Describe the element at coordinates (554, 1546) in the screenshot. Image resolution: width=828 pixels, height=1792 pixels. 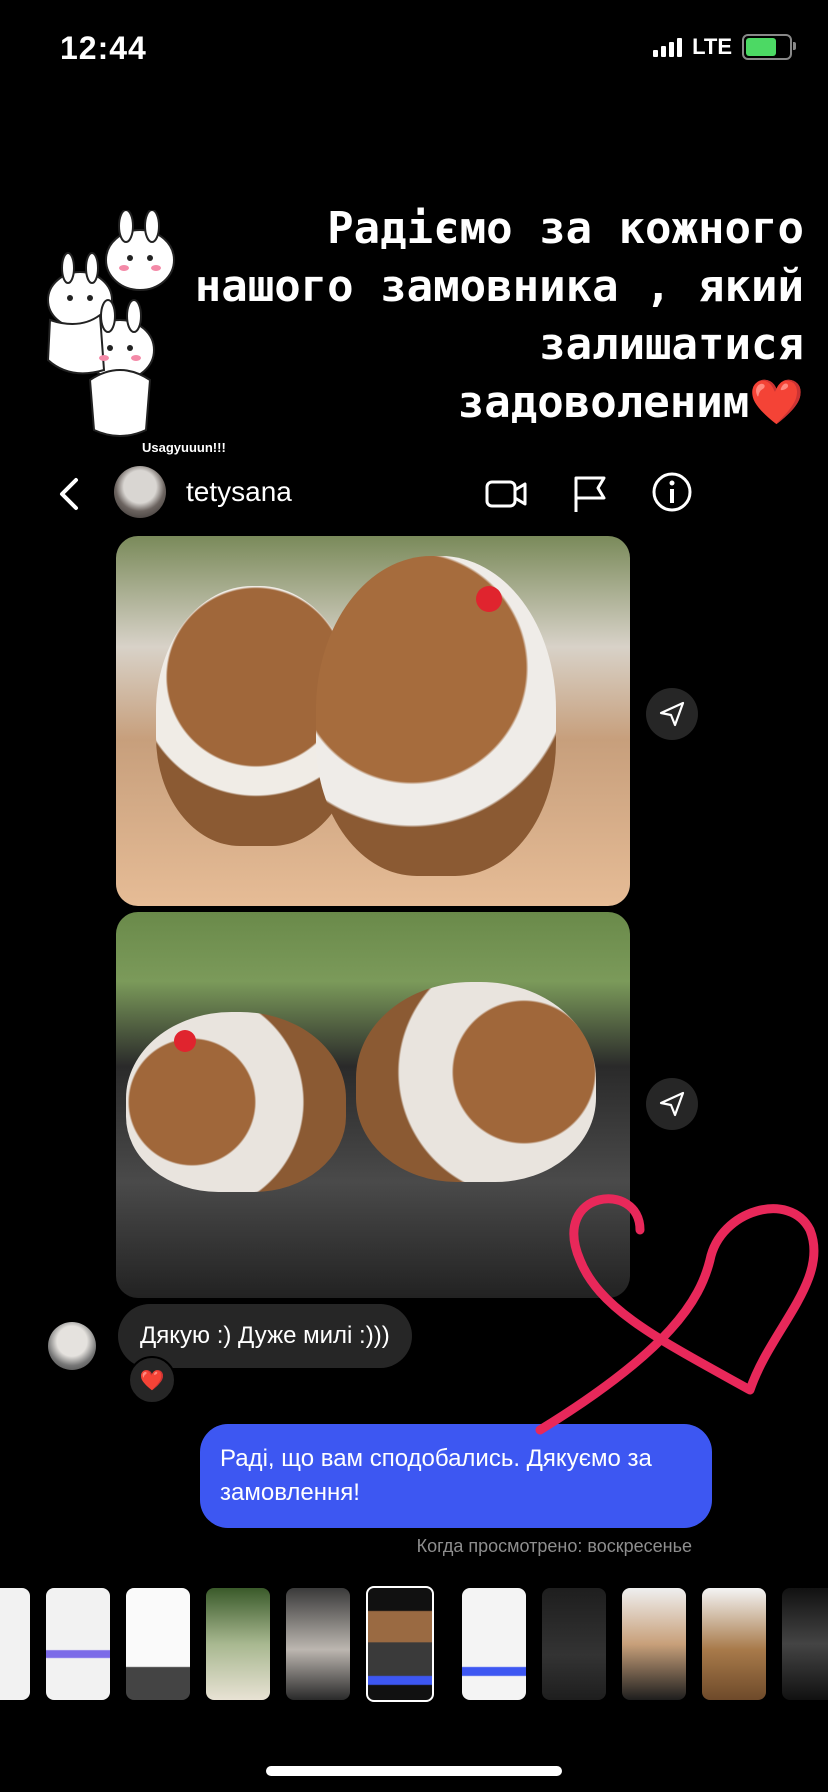
I see `seen-status: Когда просмотрено: воскресенье` at that location.